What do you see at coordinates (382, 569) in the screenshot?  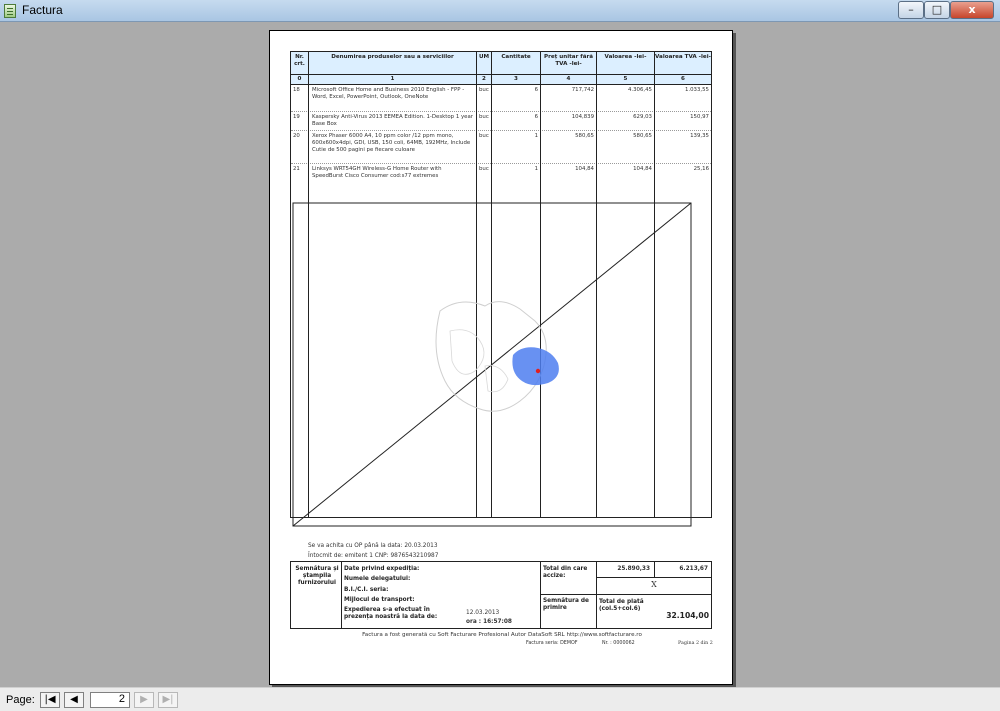 I see `dispatch-title: Date privind expediția:` at bounding box center [382, 569].